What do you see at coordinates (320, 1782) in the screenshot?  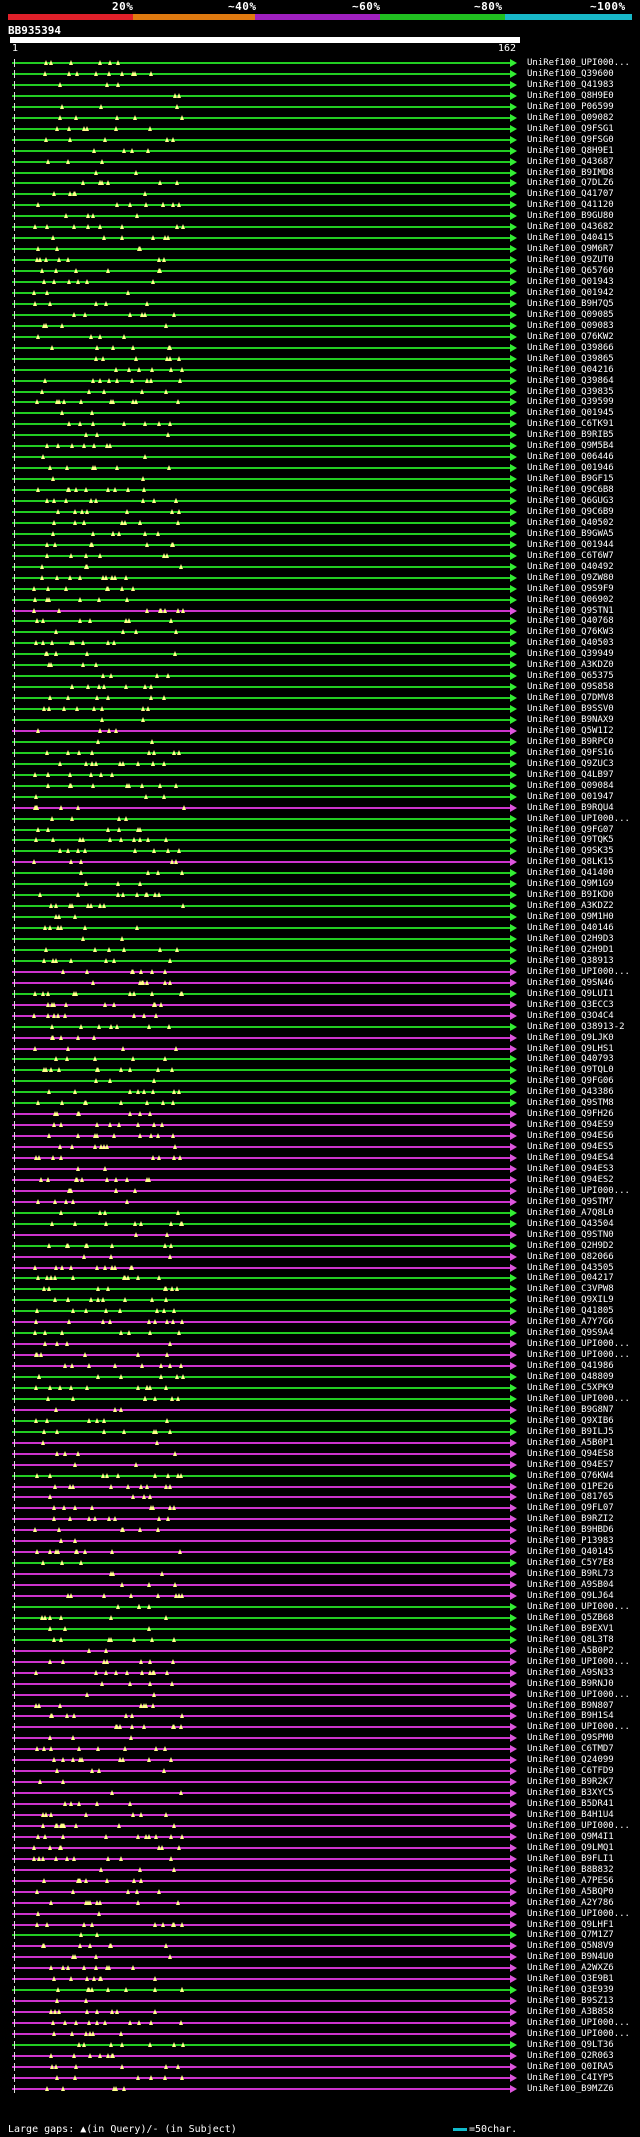 I see `hit-row: UniRef100_B9R2K7` at bounding box center [320, 1782].